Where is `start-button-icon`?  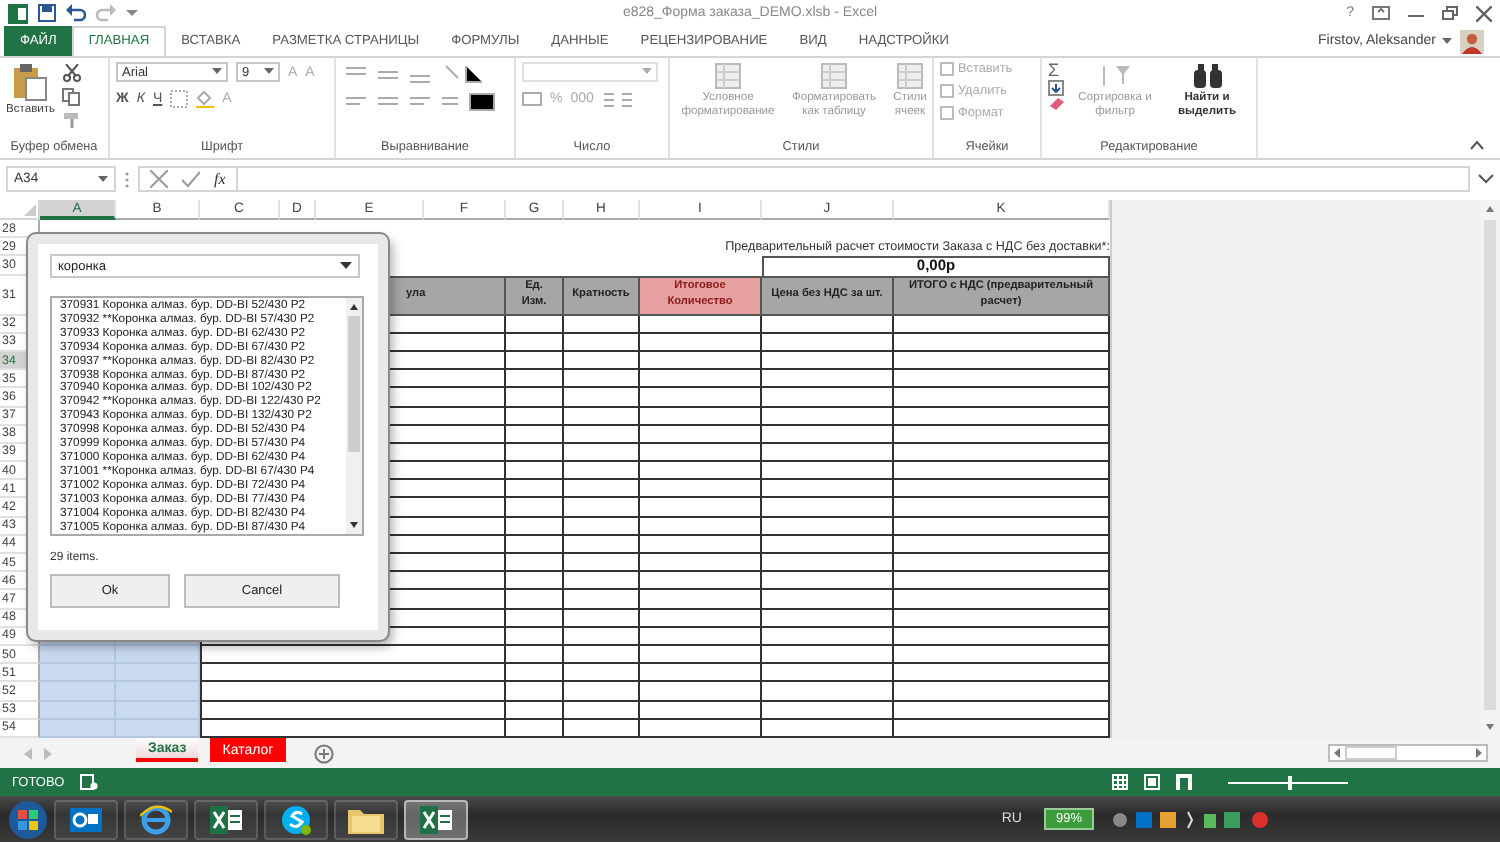
start-button-icon is located at coordinates (28, 819).